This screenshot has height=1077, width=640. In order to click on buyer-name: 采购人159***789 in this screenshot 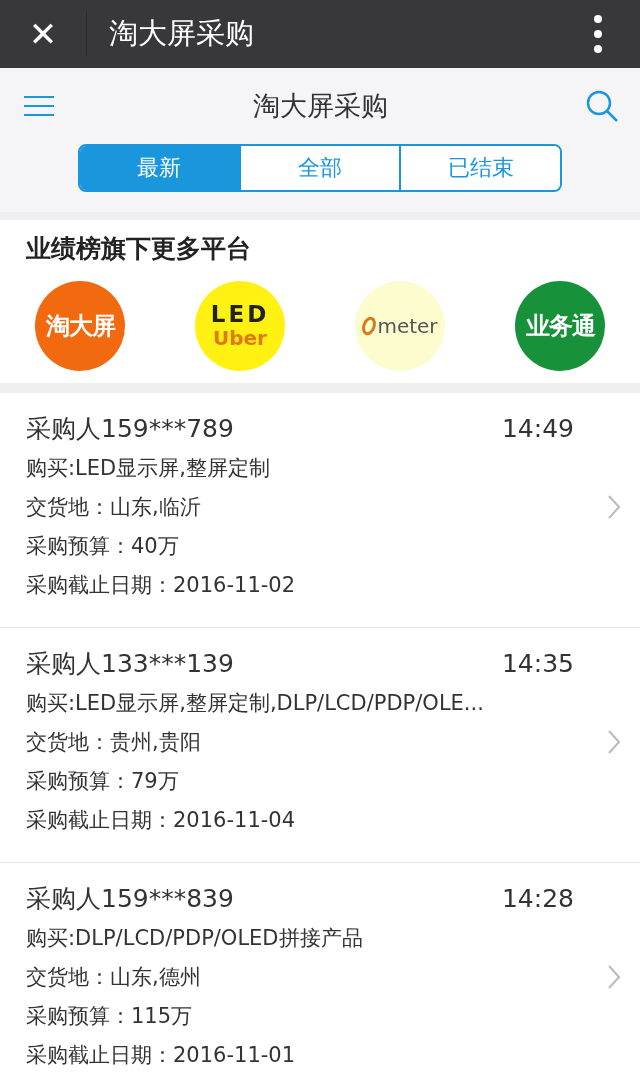, I will do `click(130, 429)`.